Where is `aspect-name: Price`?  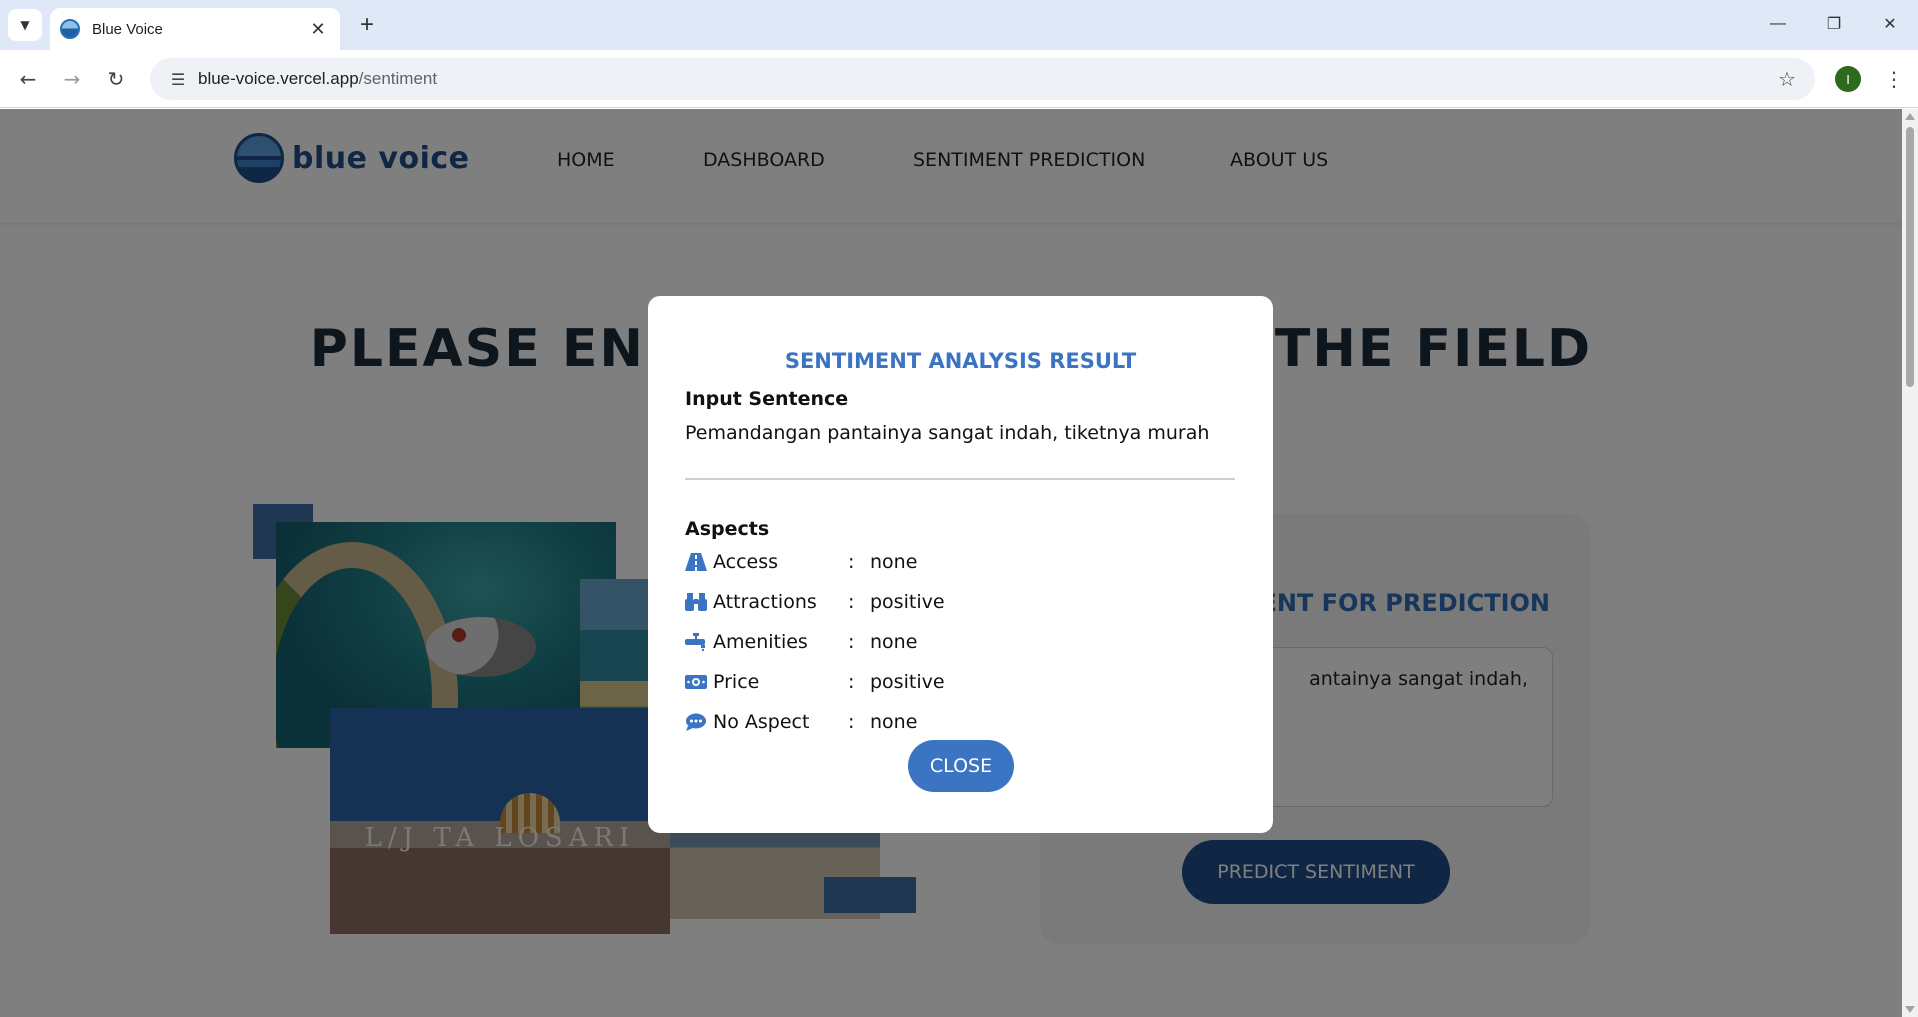 aspect-name: Price is located at coordinates (736, 682).